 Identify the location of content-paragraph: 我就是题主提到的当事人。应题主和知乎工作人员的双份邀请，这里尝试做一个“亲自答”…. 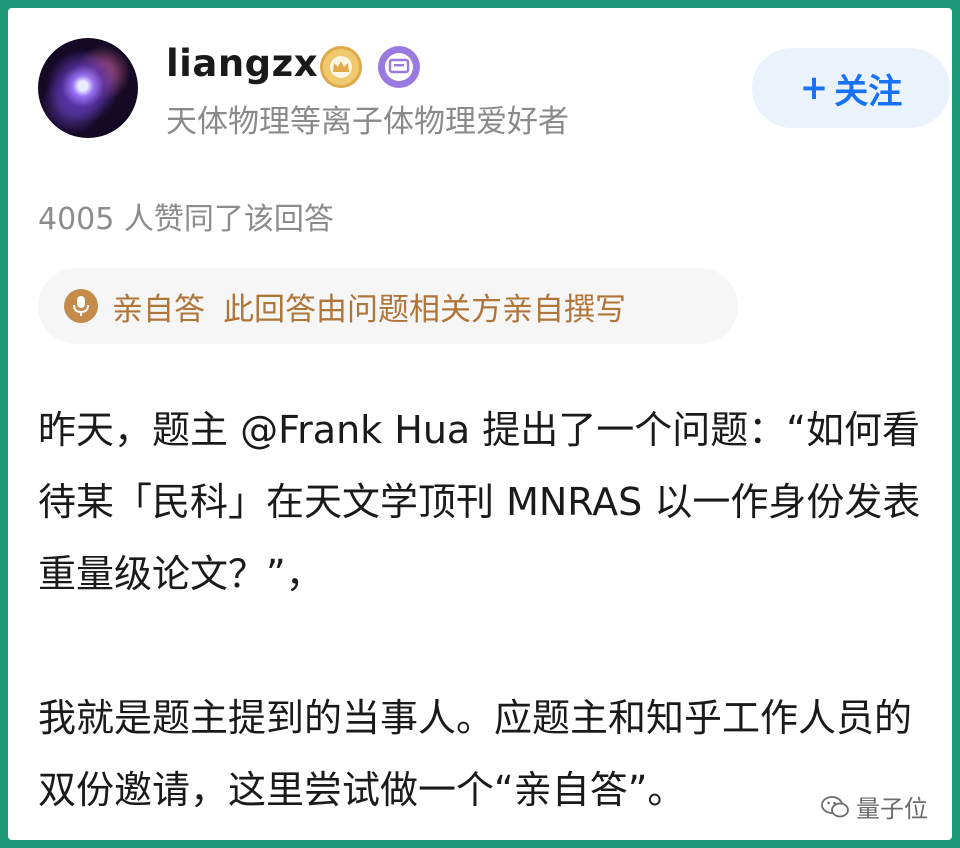
(475, 754).